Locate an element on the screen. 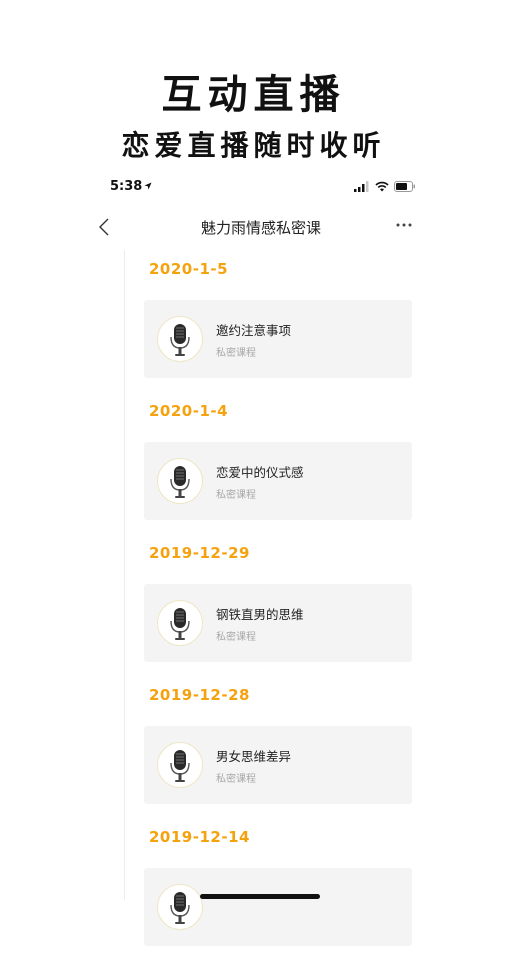 The height and width of the screenshot is (960, 507). date-group: 2020-1-5 邀约注意事项 私密课程 is located at coordinates (261, 321).